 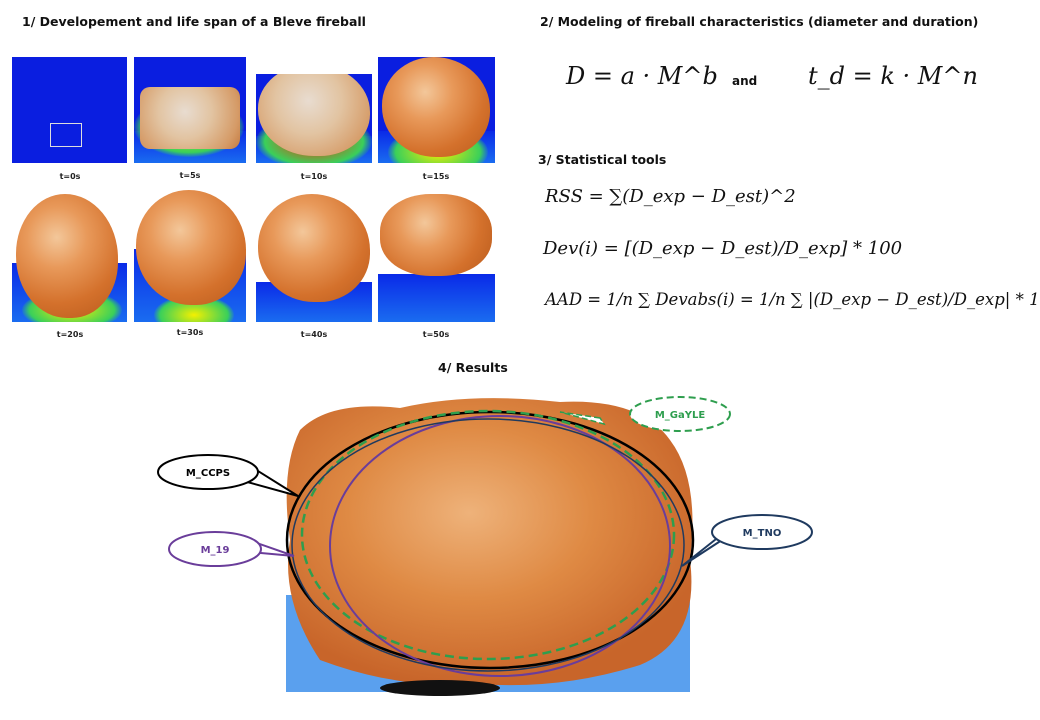 I want to click on callout-m-ccps: M_CCPS, so click(x=228, y=475).